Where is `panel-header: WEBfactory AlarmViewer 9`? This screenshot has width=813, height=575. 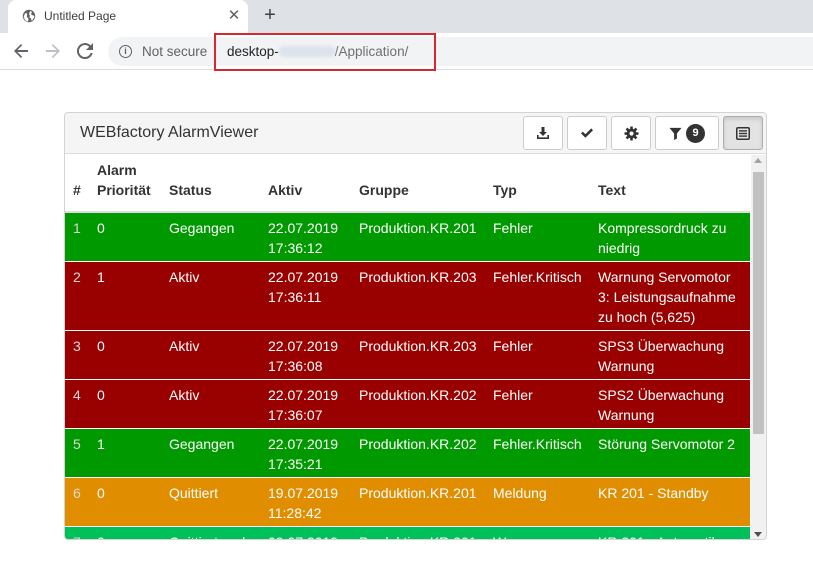
panel-header: WEBfactory AlarmViewer 9 is located at coordinates (415, 133).